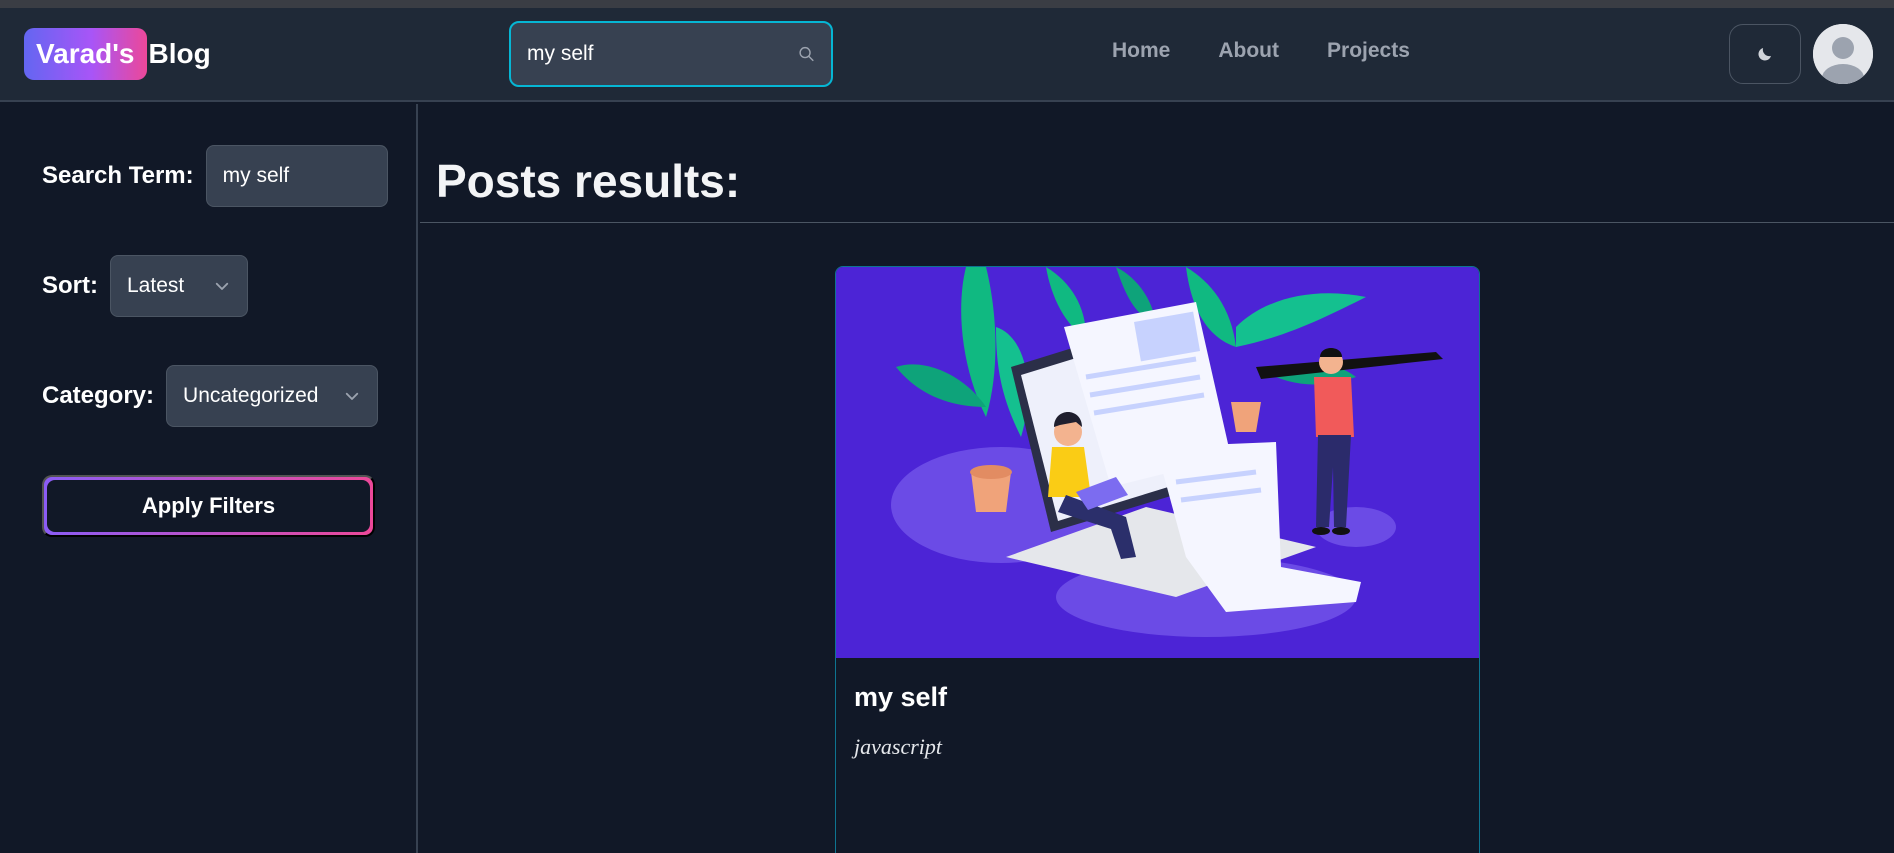  I want to click on sort-select: Latest, so click(179, 286).